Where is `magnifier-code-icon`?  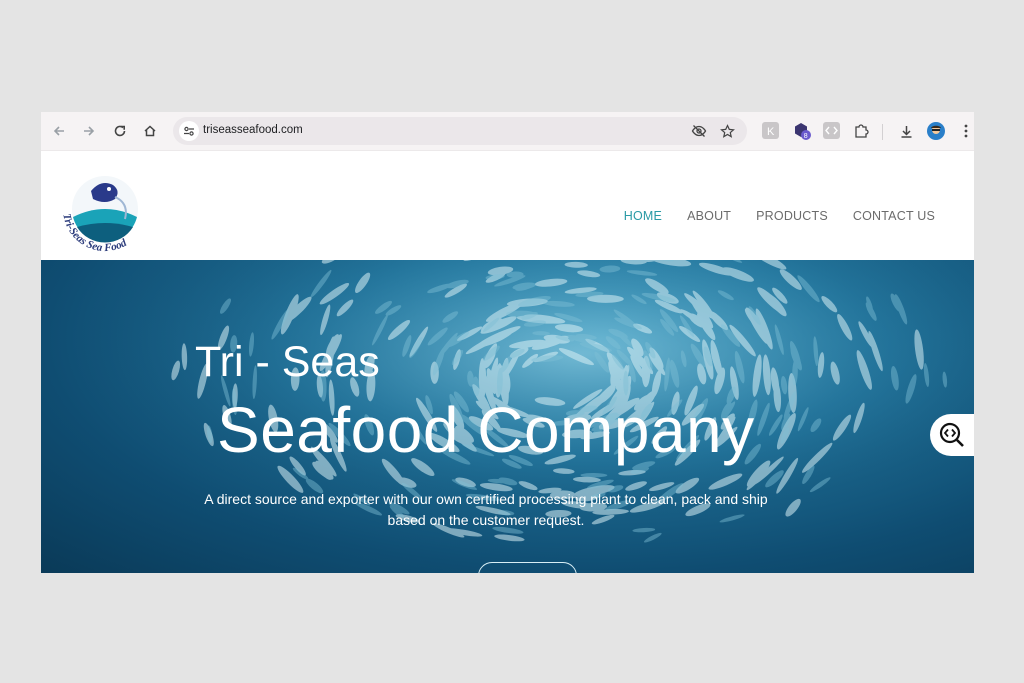
magnifier-code-icon is located at coordinates (951, 434).